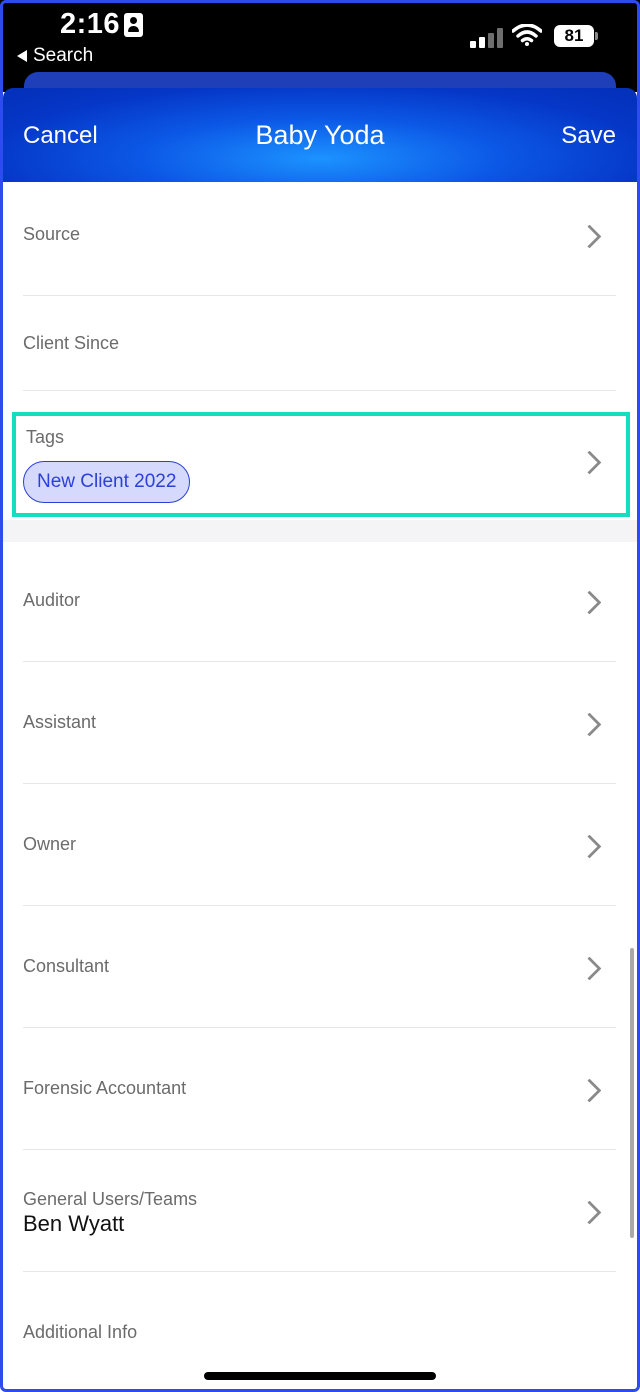 The width and height of the screenshot is (640, 1392). I want to click on save-button: Save, so click(588, 136).